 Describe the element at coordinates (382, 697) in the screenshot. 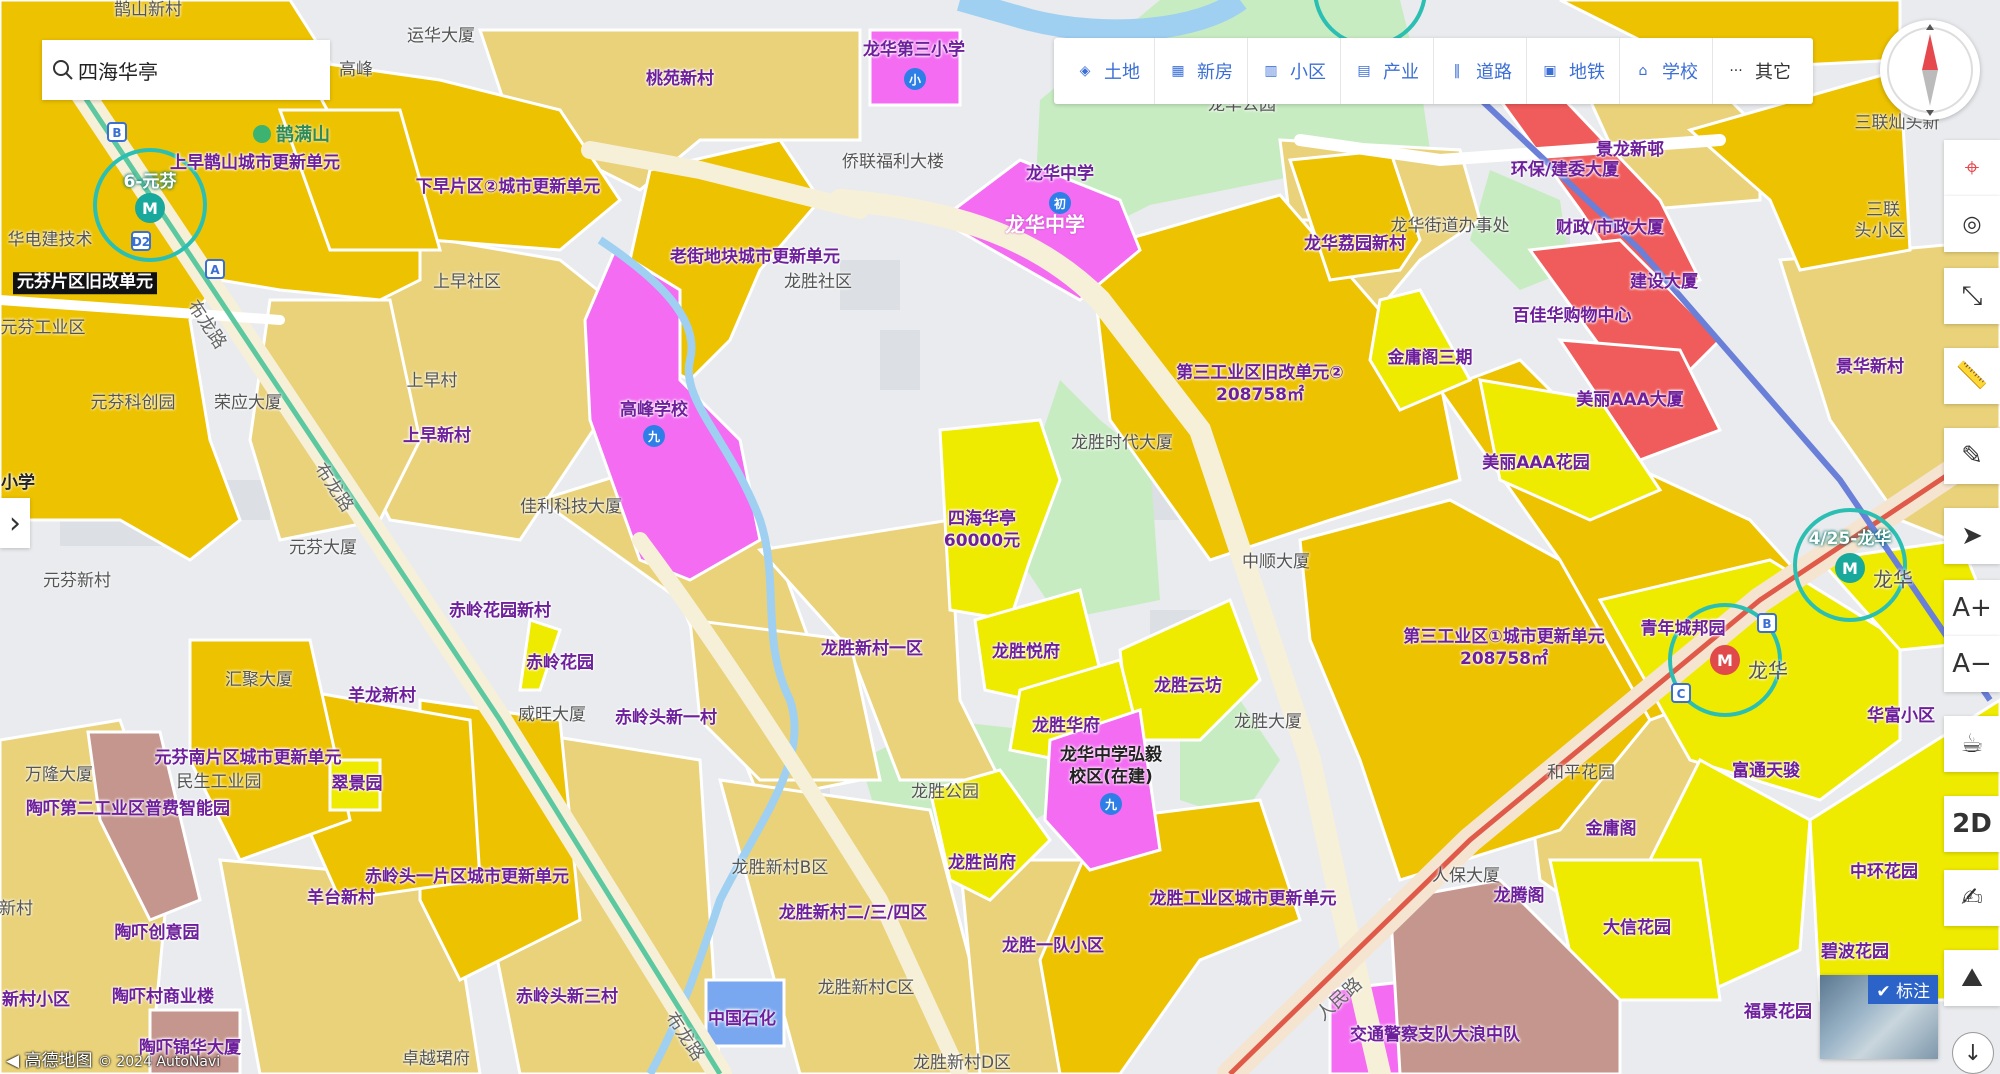

I see `plot-label: 羊龙新村` at that location.